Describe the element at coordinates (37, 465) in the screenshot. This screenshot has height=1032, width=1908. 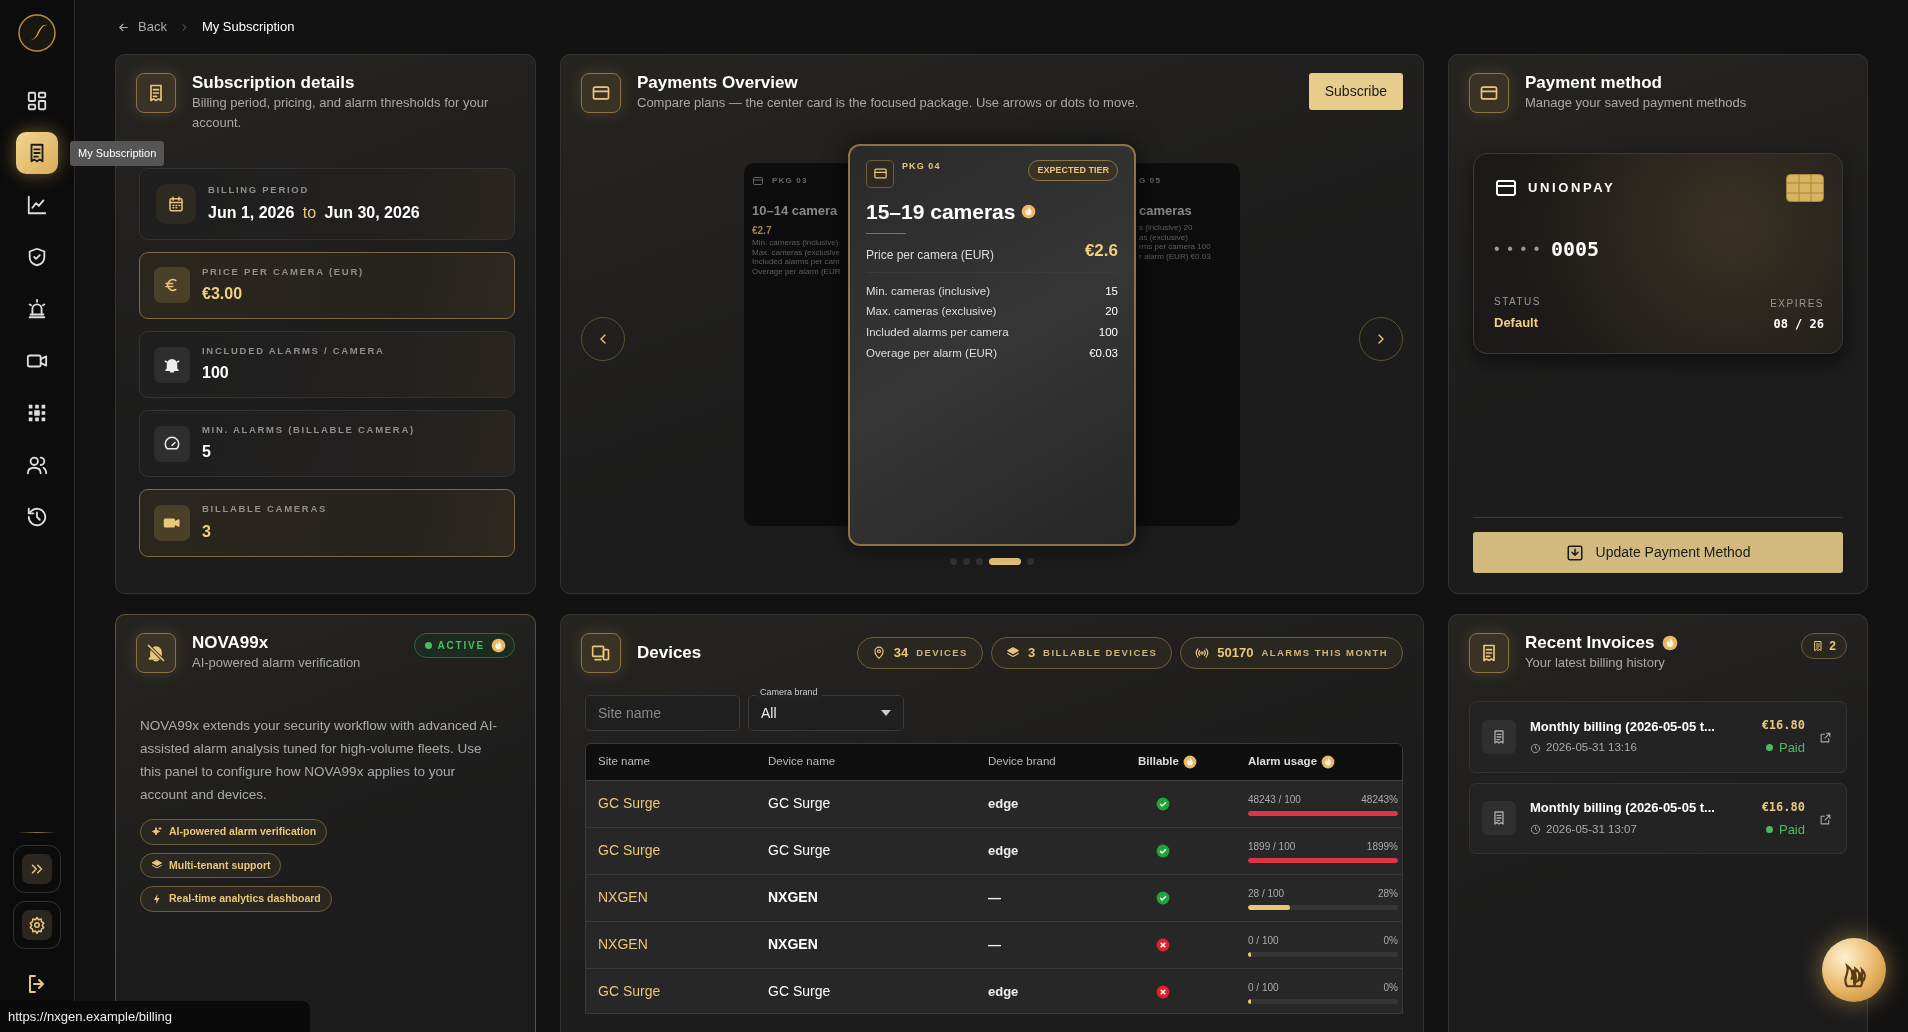
I see `users-icon` at that location.